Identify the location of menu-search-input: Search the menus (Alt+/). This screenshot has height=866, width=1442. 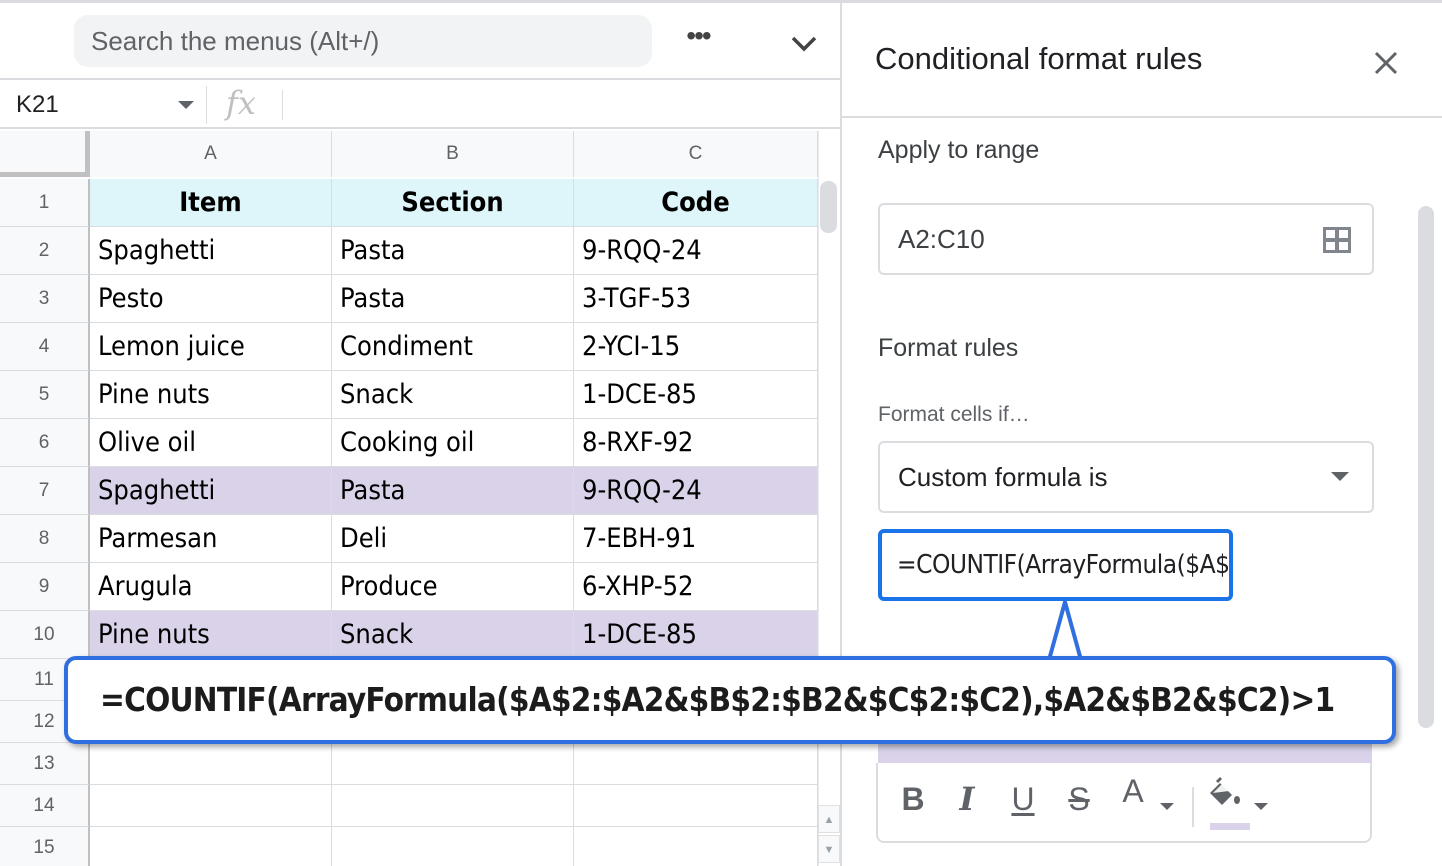
(363, 41).